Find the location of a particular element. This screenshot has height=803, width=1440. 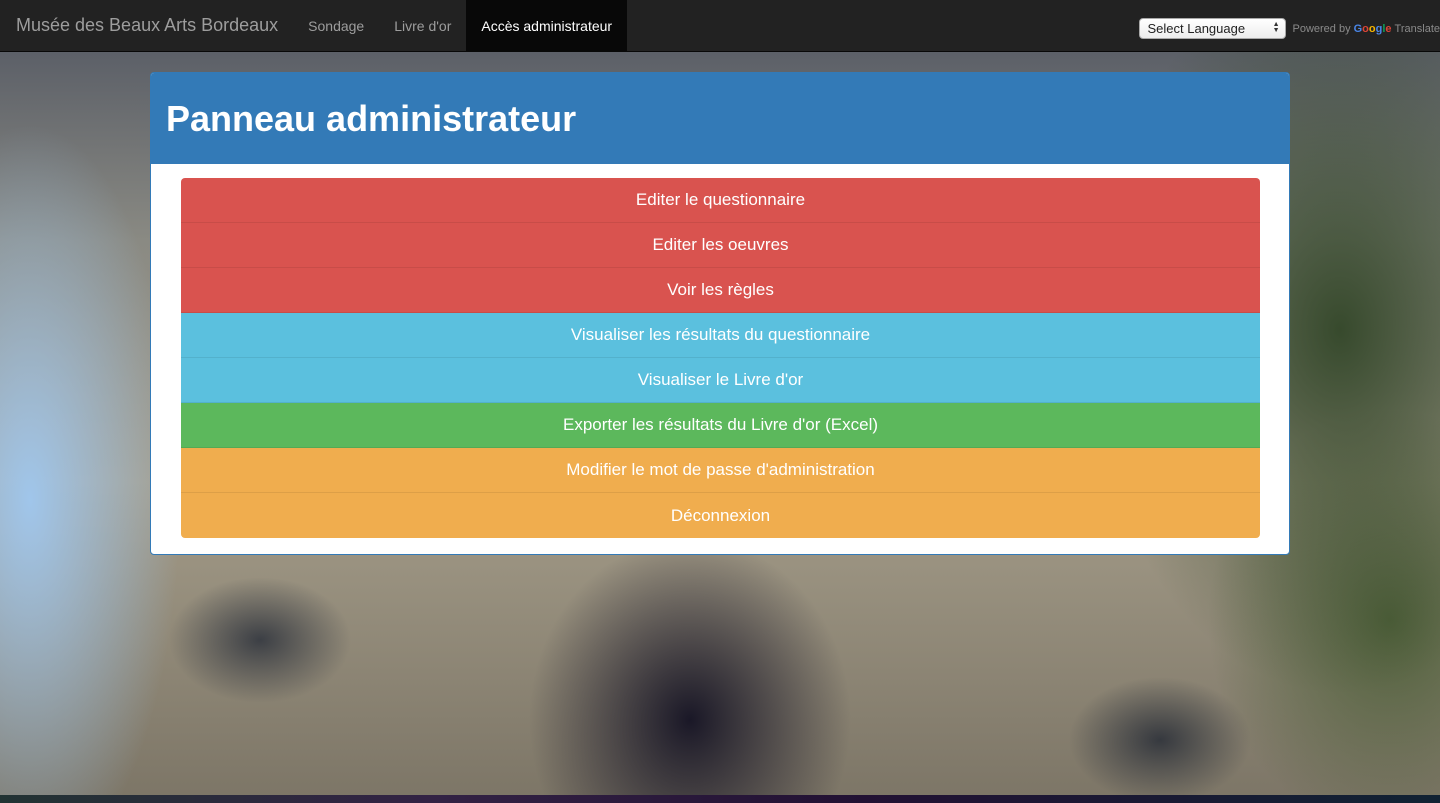

edit-artworks-button: Editer les oeuvres is located at coordinates (720, 245).